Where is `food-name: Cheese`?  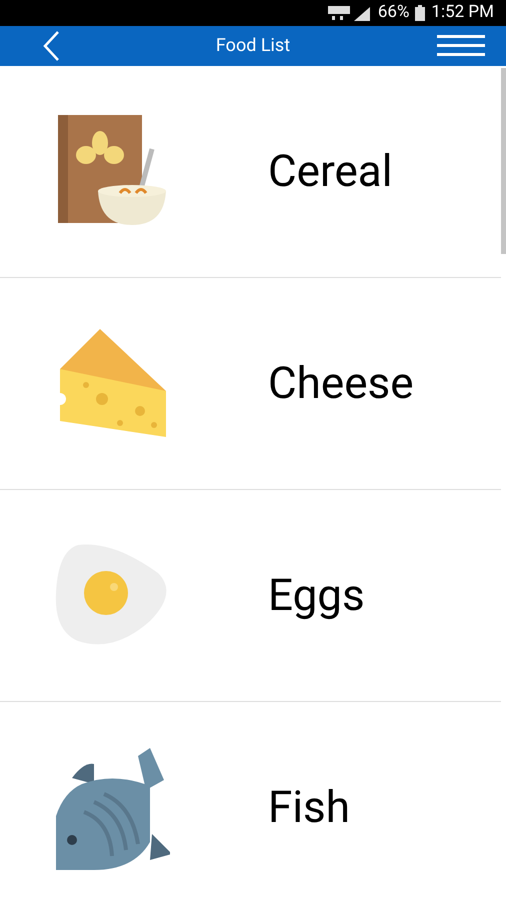
food-name: Cheese is located at coordinates (341, 383).